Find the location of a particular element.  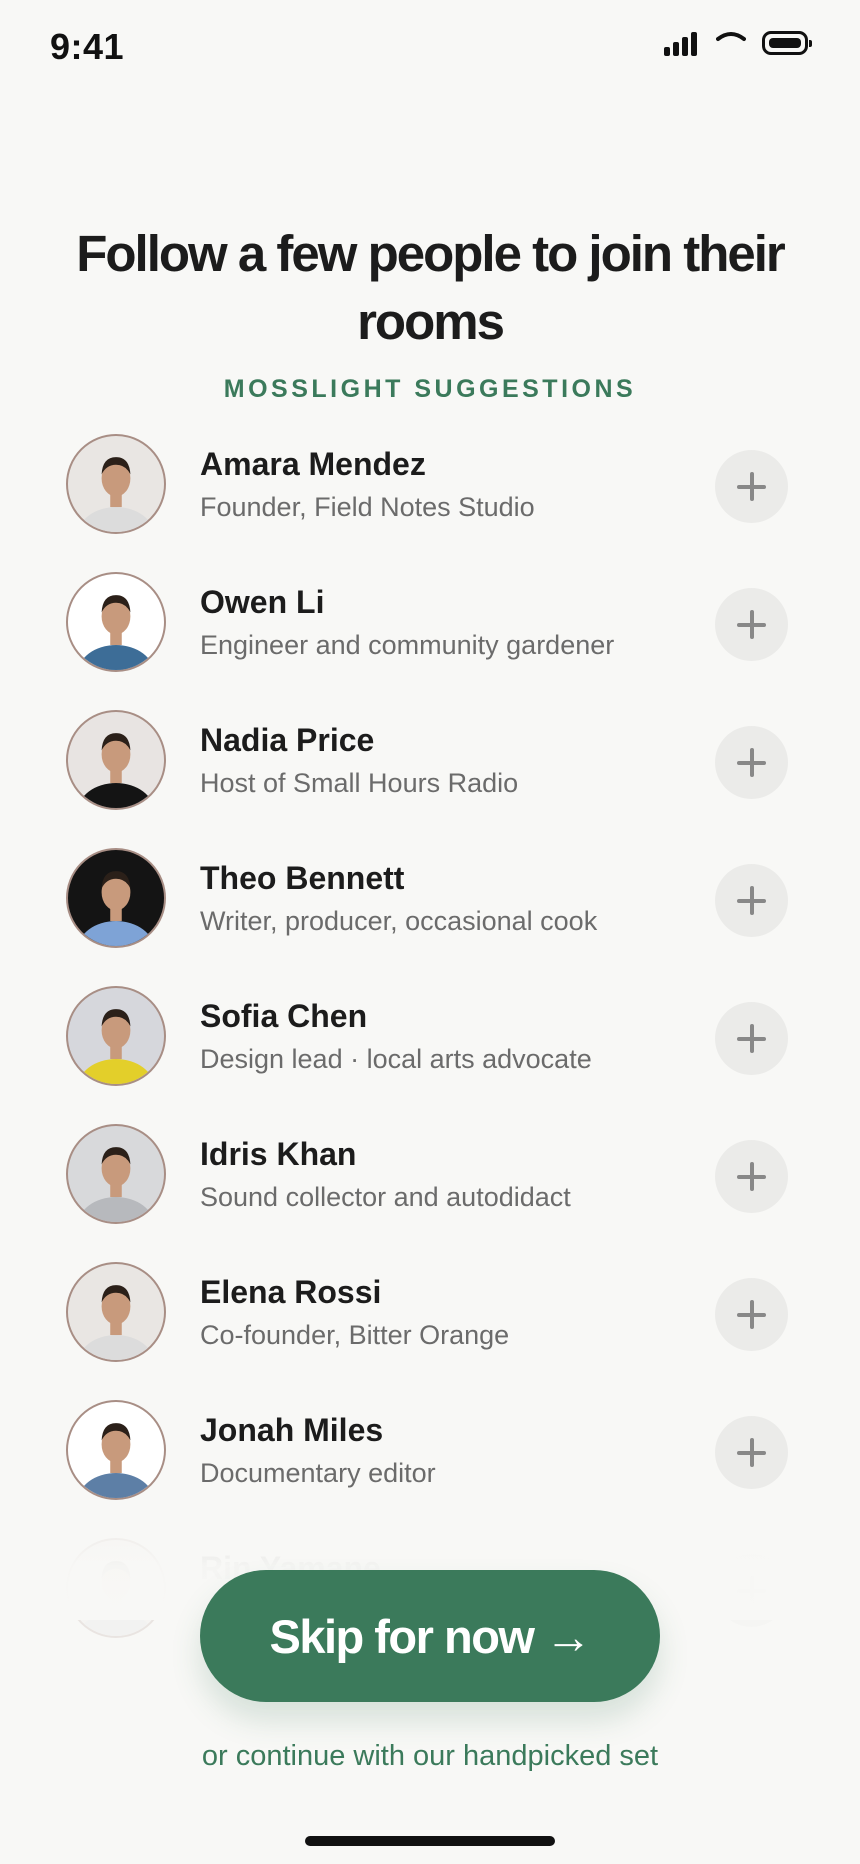

person-row: Nadia Price Host of Small Hours Radio is located at coordinates (430, 769).